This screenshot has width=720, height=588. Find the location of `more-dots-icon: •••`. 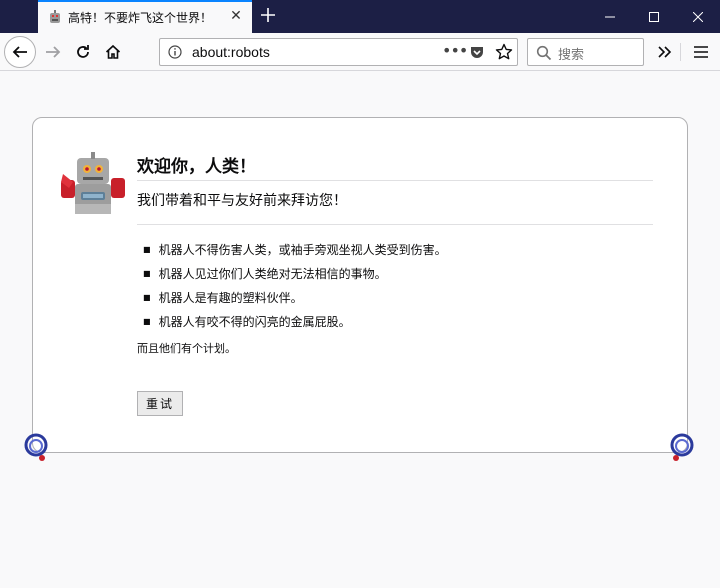

more-dots-icon: ••• is located at coordinates (455, 50).